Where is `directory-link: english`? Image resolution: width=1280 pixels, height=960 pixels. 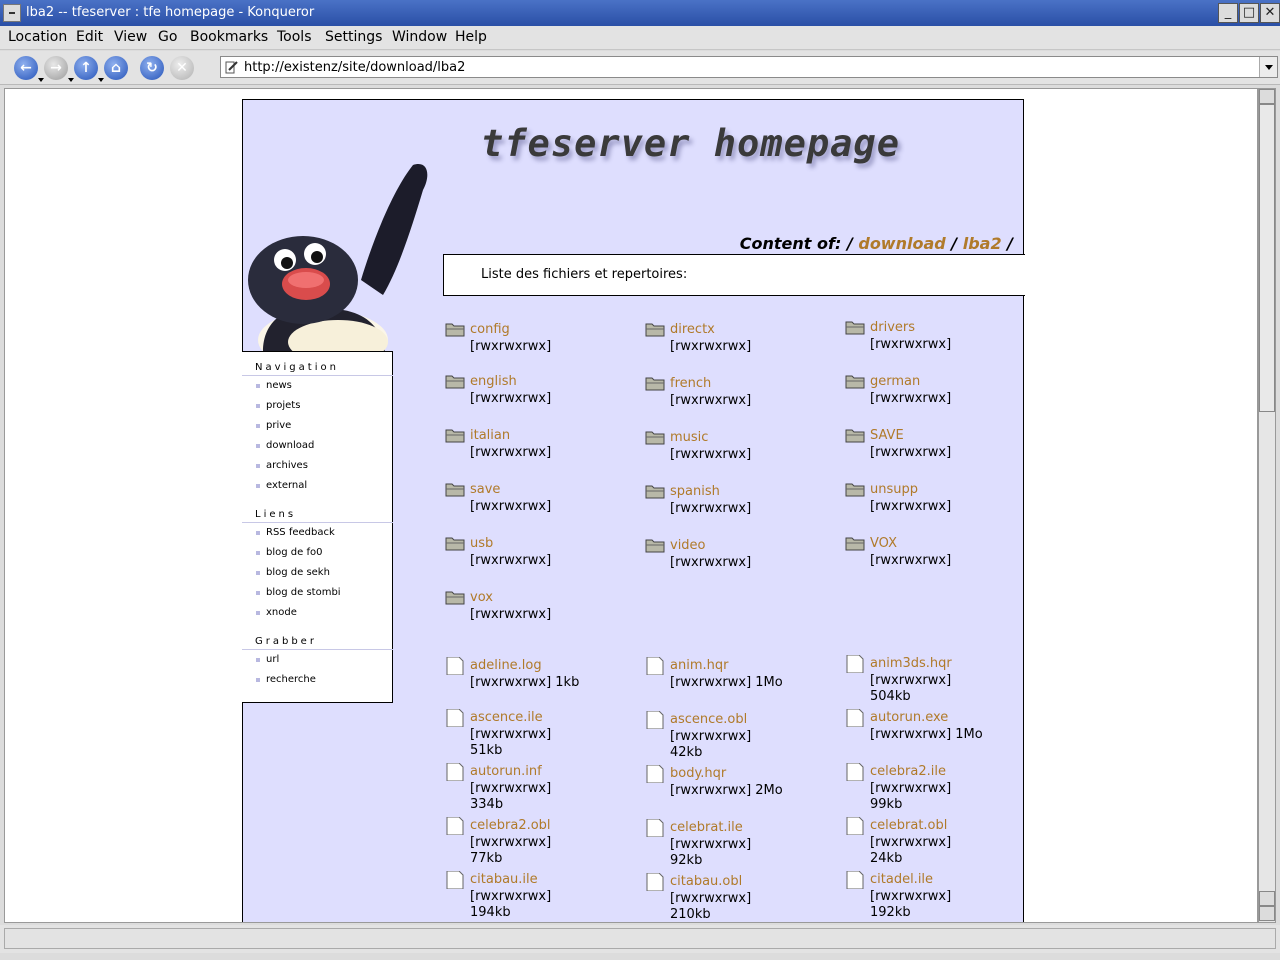
directory-link: english is located at coordinates (493, 381).